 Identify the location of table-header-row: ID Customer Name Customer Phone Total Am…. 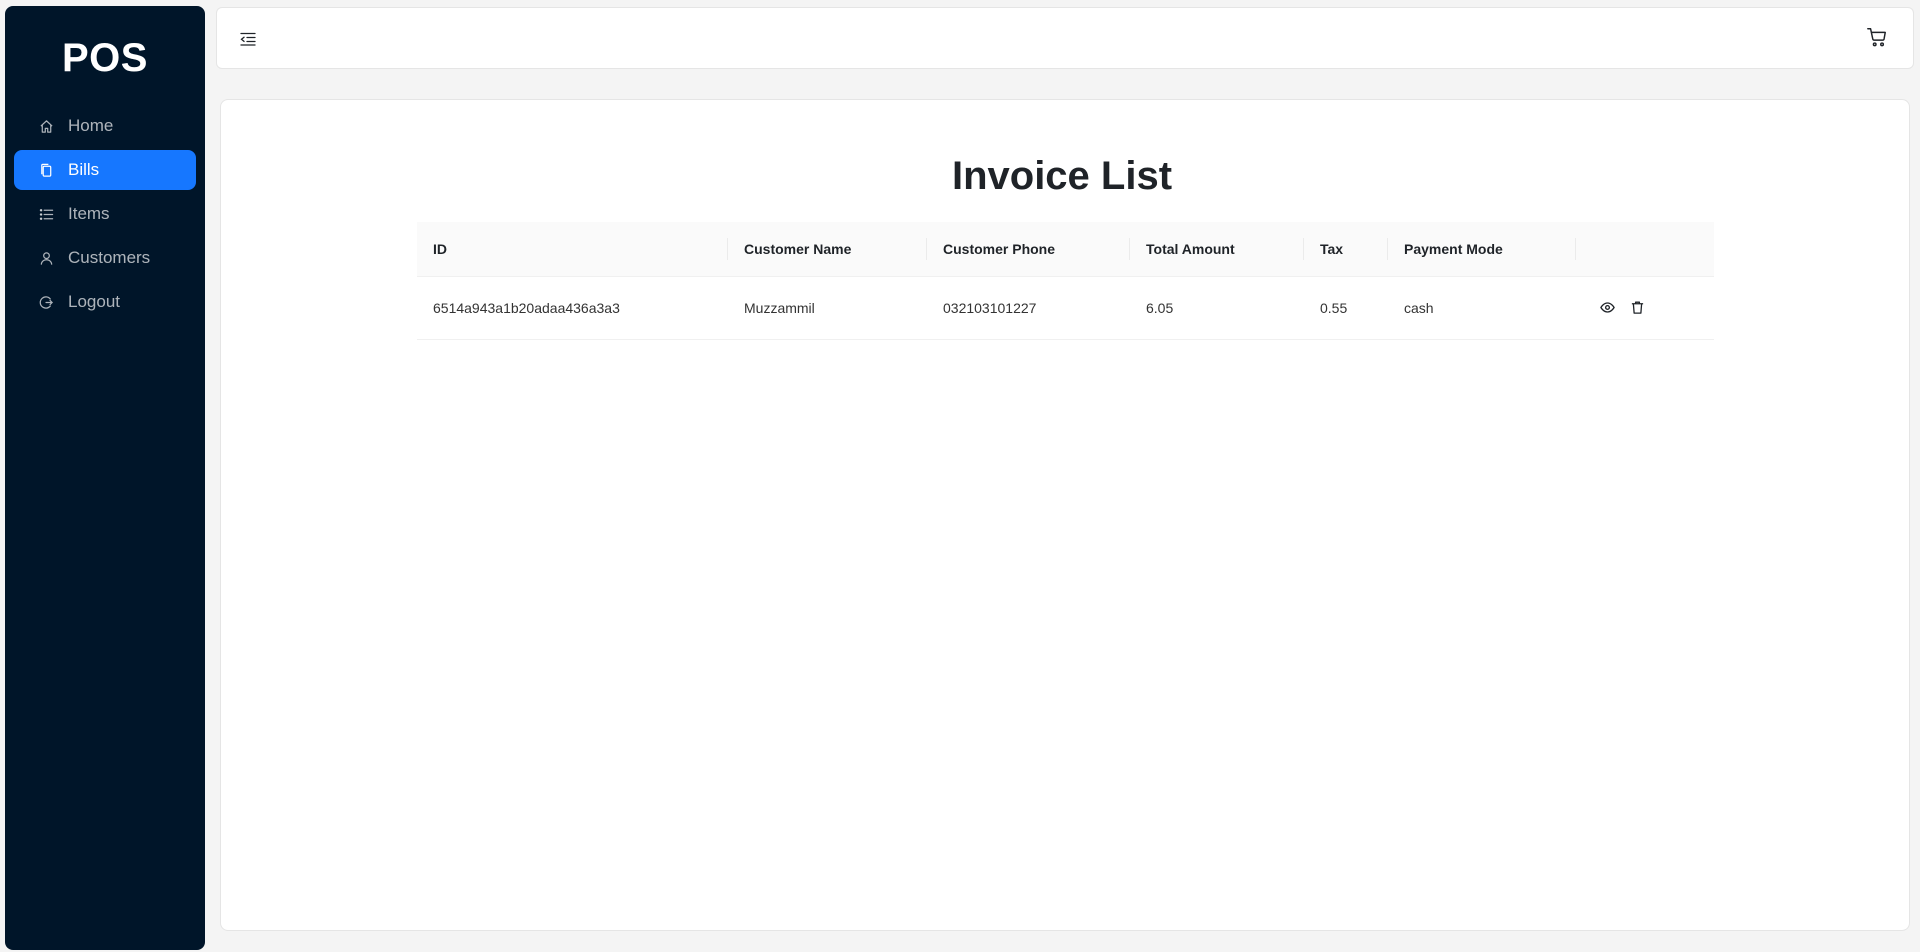
(1065, 249).